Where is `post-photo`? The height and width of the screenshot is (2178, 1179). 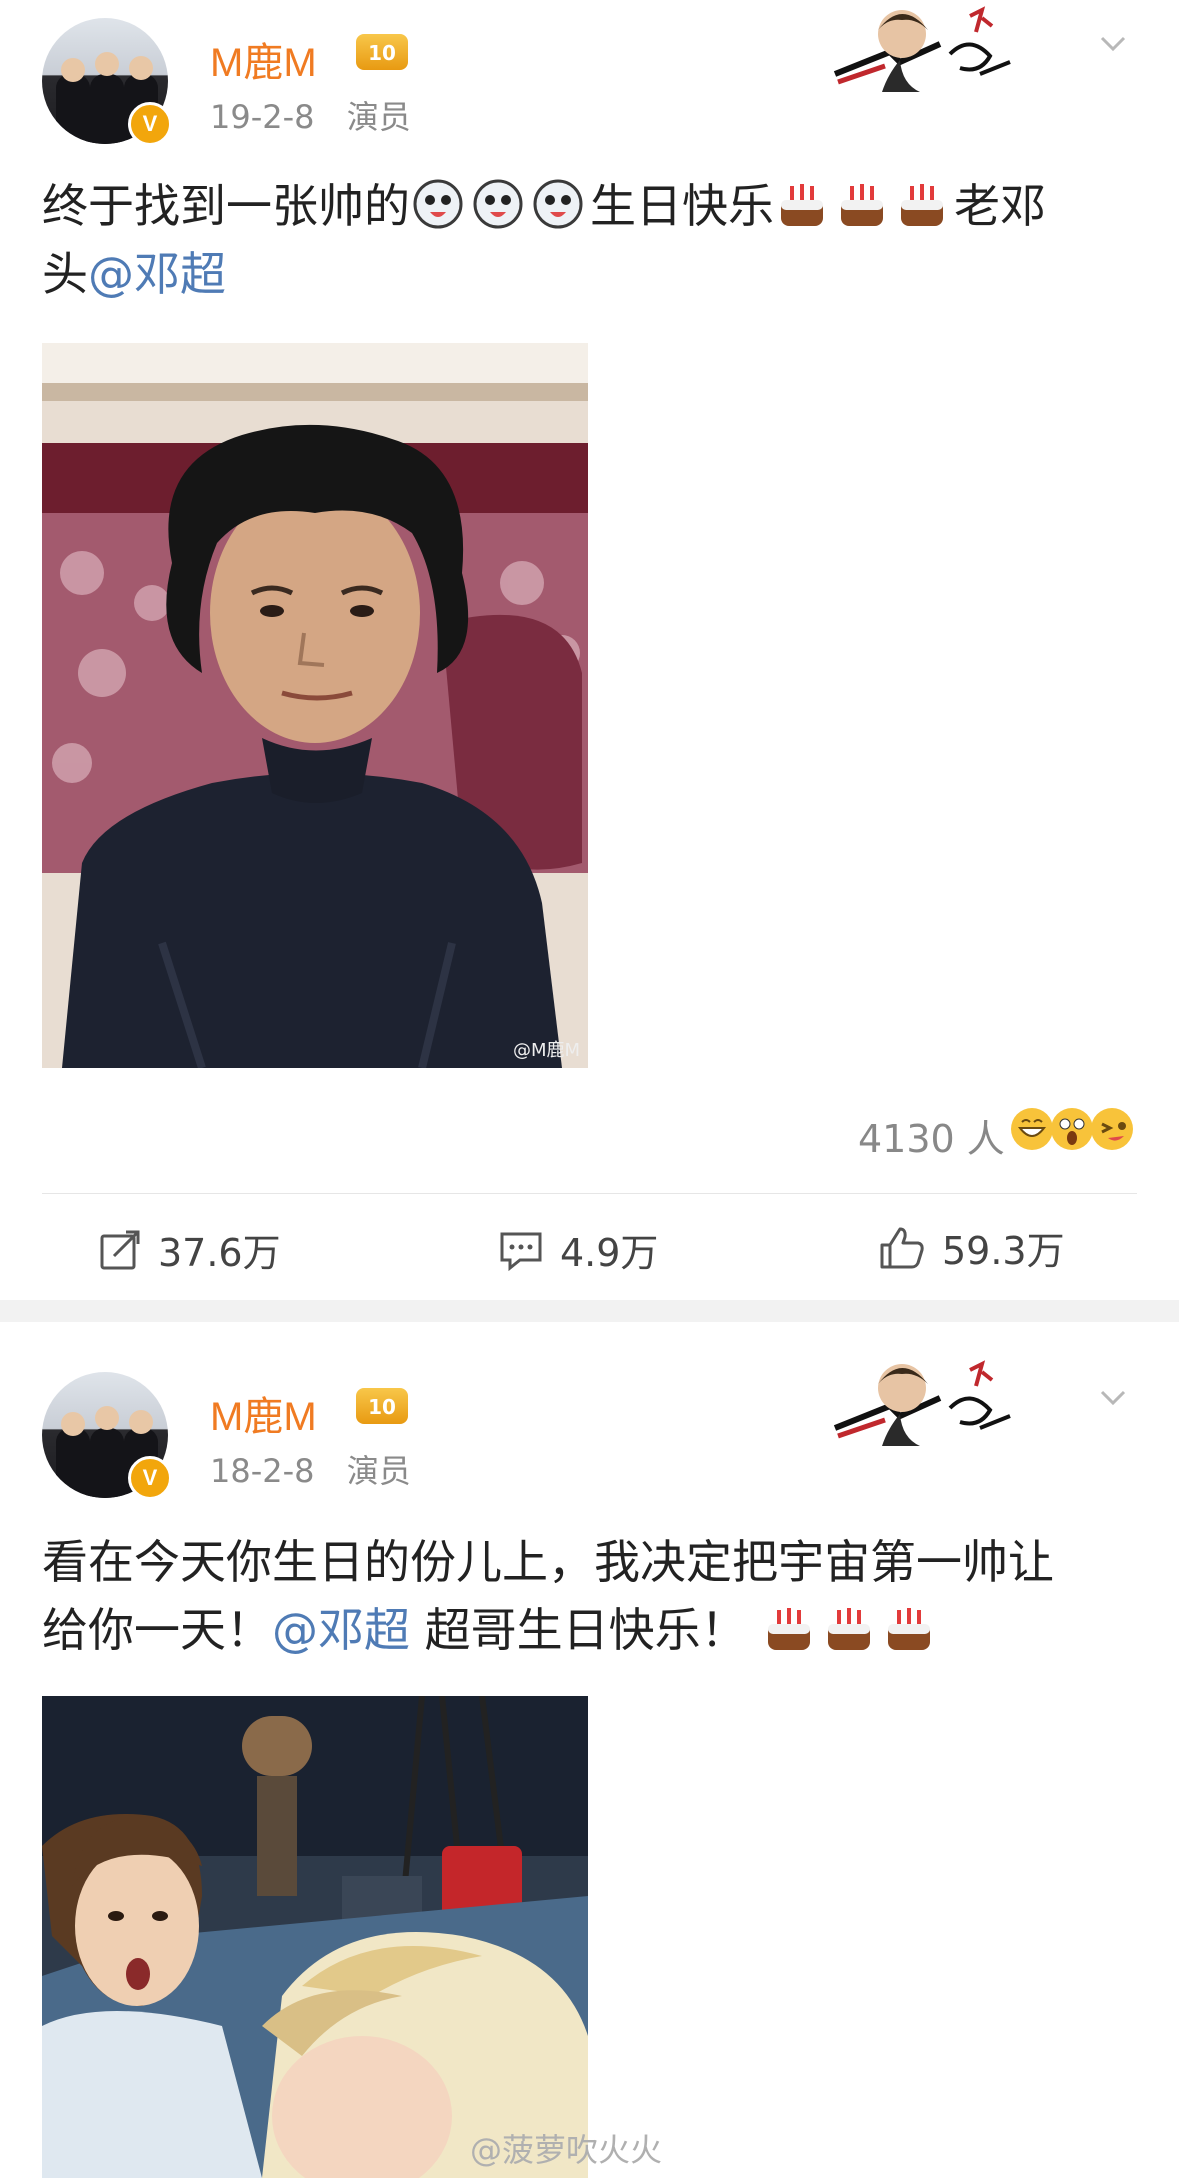 post-photo is located at coordinates (315, 1937).